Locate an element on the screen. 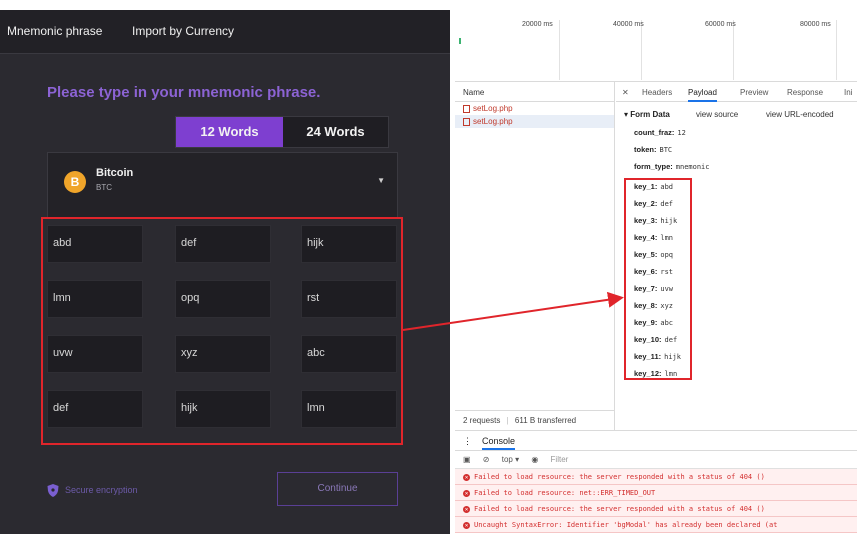 The width and height of the screenshot is (857, 534). 24-words-button: 24 Words is located at coordinates (335, 132).